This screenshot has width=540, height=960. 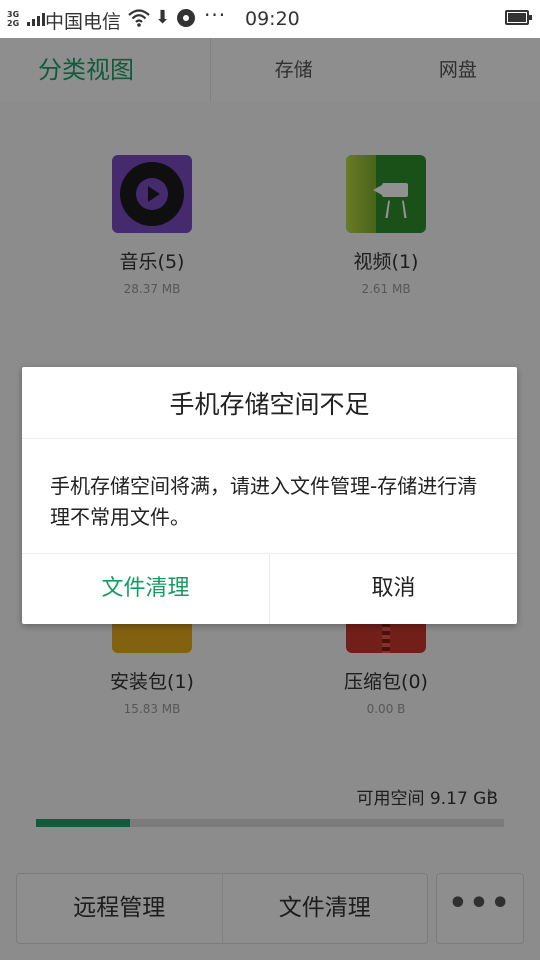 I want to click on dialog-cancel-button: 取消, so click(x=393, y=589).